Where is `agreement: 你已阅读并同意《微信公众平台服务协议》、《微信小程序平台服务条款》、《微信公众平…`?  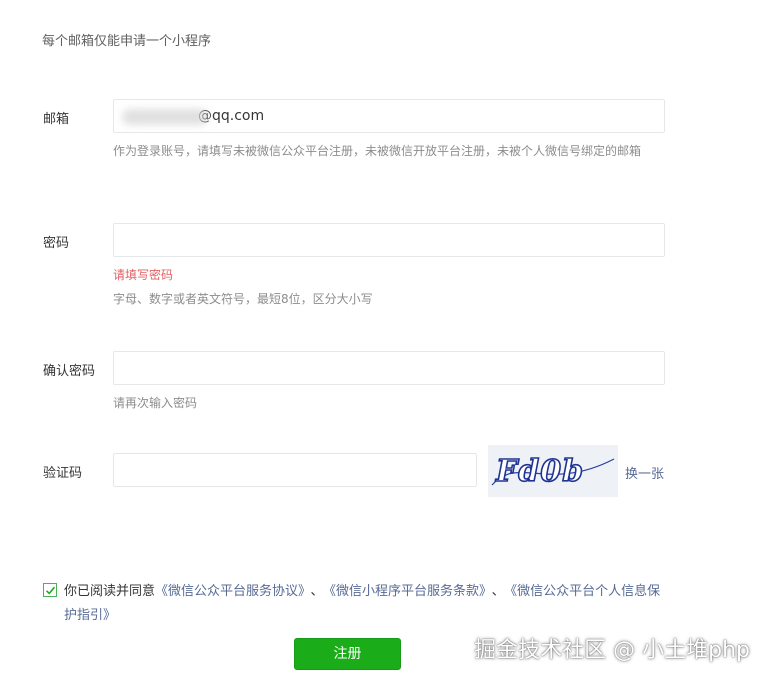 agreement: 你已阅读并同意《微信公众平台服务协议》、《微信小程序平台服务条款》、《微信公众平… is located at coordinates (353, 604).